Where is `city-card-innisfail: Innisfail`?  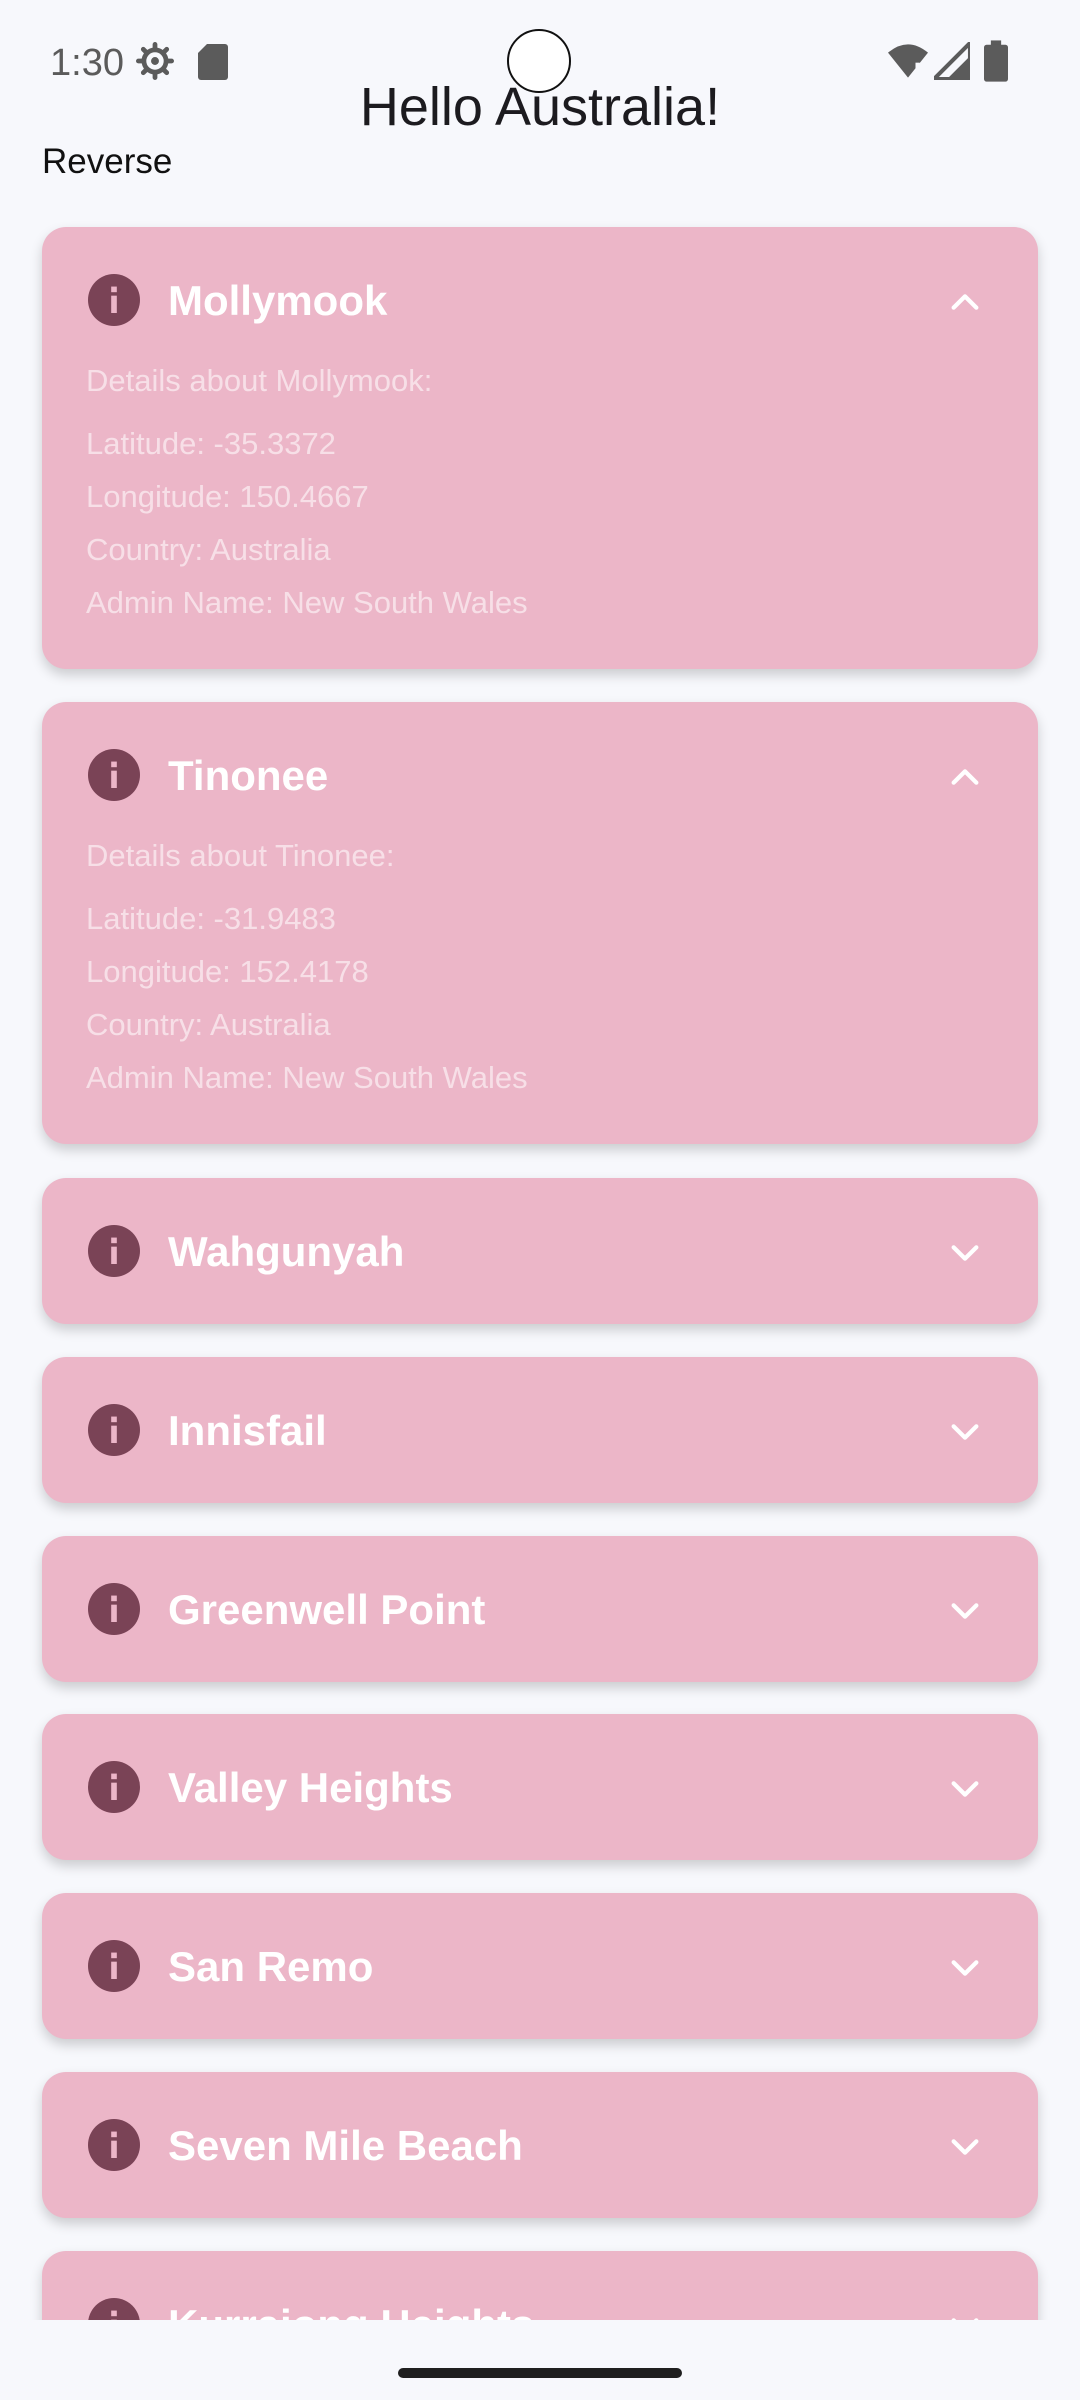 city-card-innisfail: Innisfail is located at coordinates (540, 1430).